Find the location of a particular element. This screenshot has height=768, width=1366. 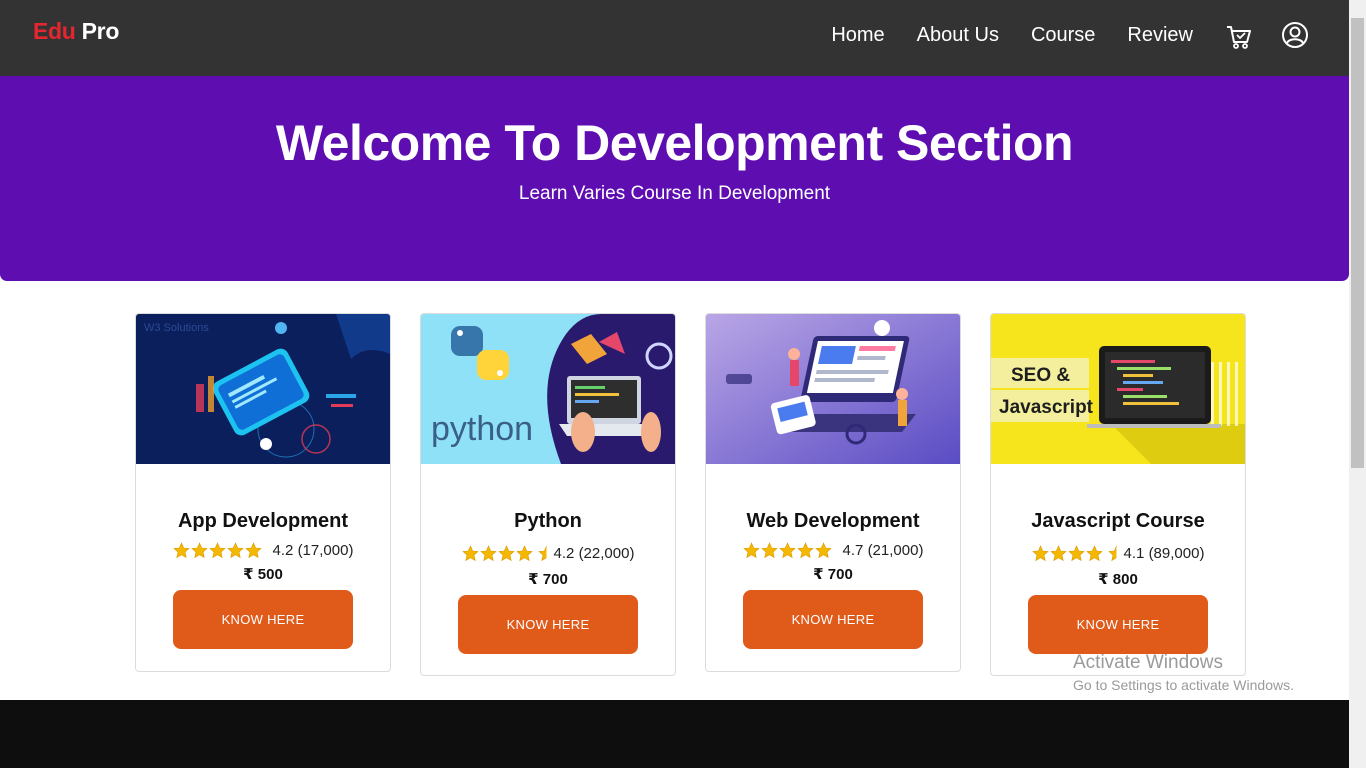

nav-link-course: Course is located at coordinates (1063, 35).